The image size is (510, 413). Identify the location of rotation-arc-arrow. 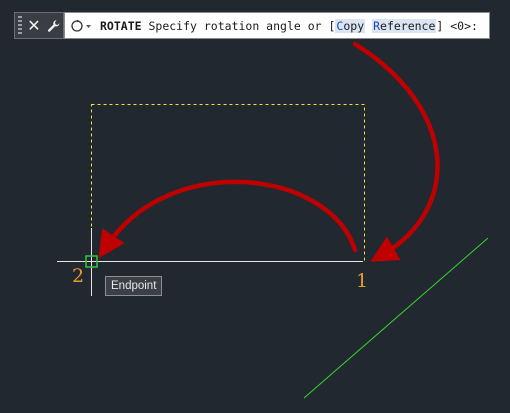
(228, 219).